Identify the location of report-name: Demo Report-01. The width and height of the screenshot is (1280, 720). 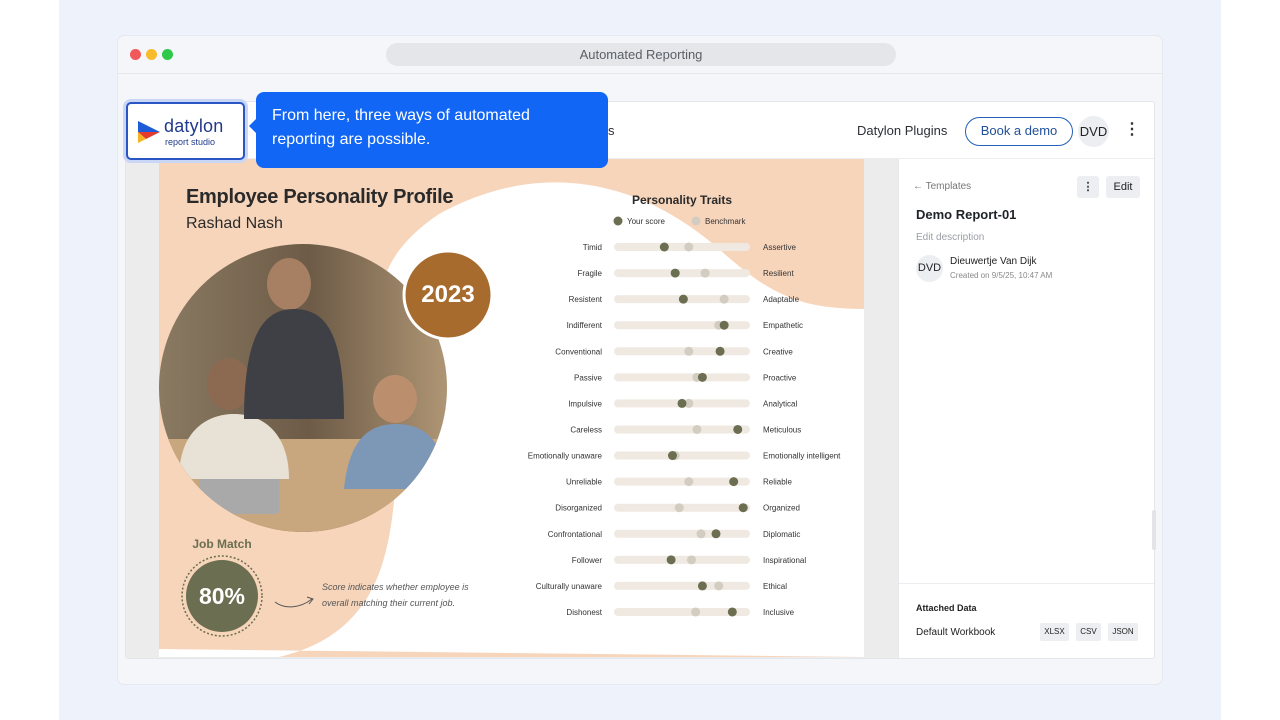
(966, 214).